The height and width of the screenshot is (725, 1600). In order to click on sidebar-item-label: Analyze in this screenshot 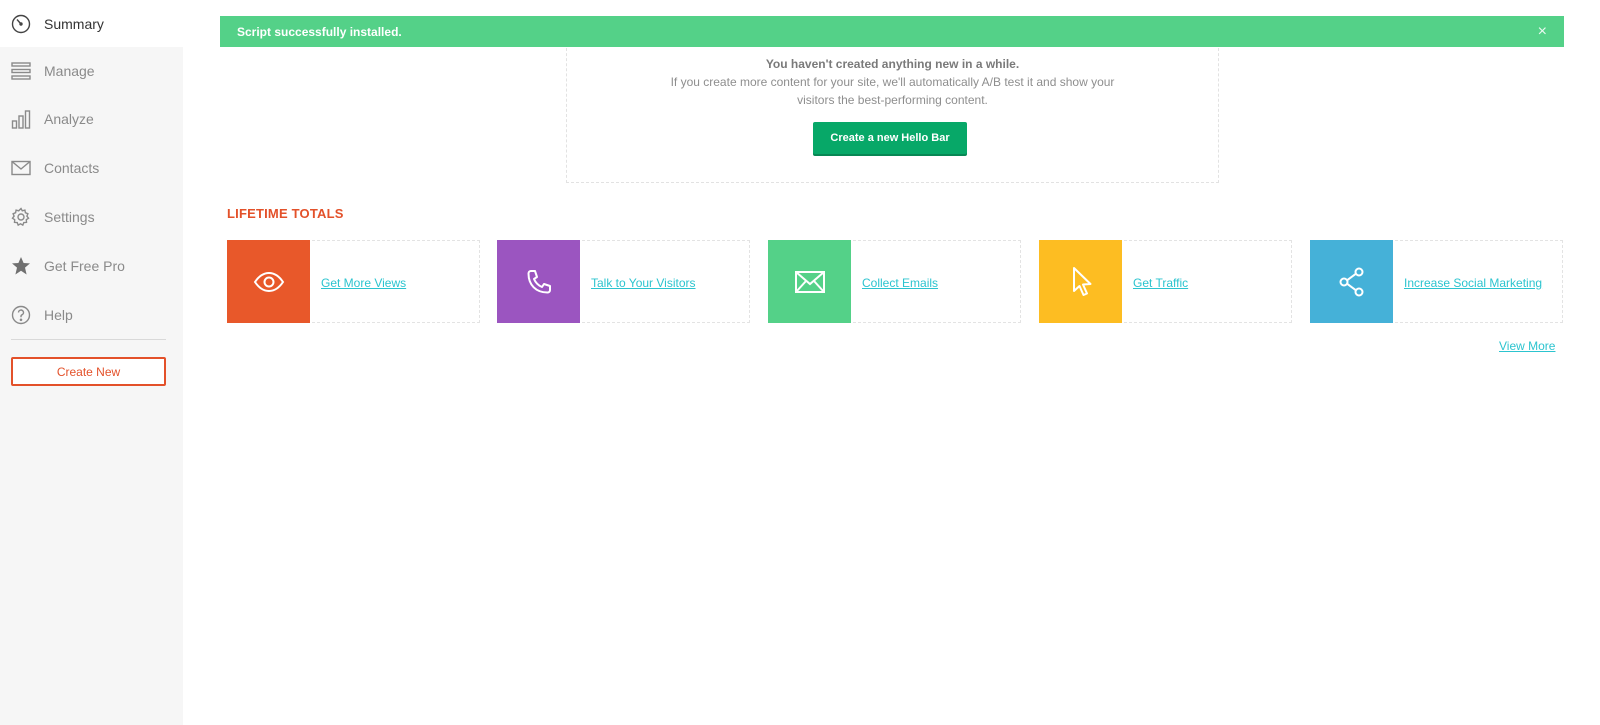, I will do `click(69, 118)`.